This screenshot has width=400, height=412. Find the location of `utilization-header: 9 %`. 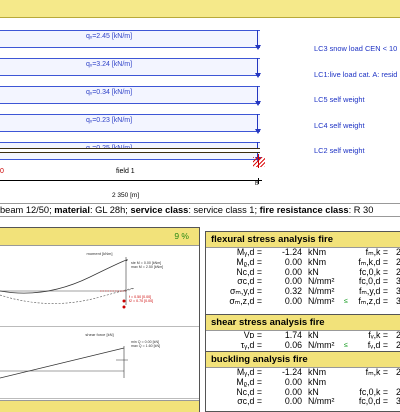

utilization-header: 9 % is located at coordinates (99, 237).